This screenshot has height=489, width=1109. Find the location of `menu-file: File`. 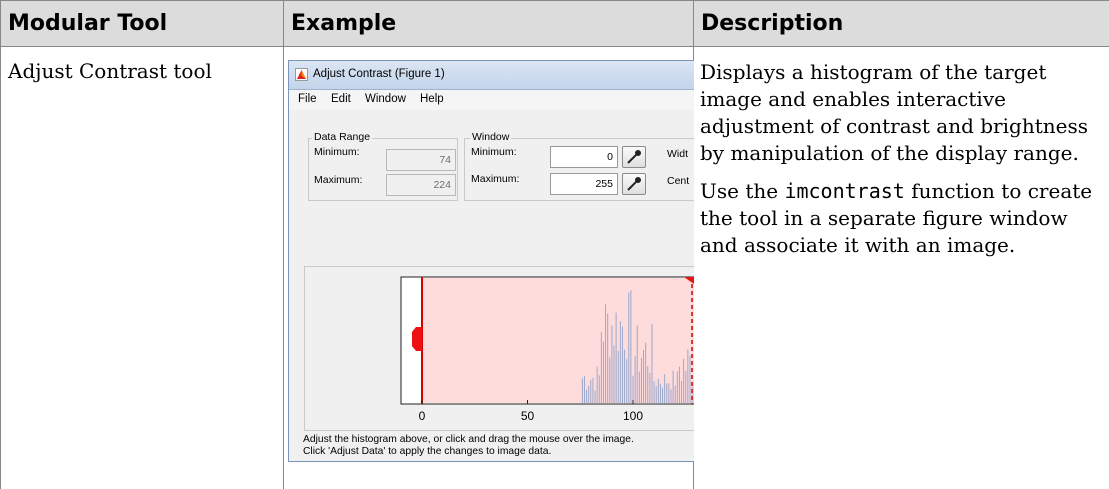

menu-file: File is located at coordinates (307, 99).